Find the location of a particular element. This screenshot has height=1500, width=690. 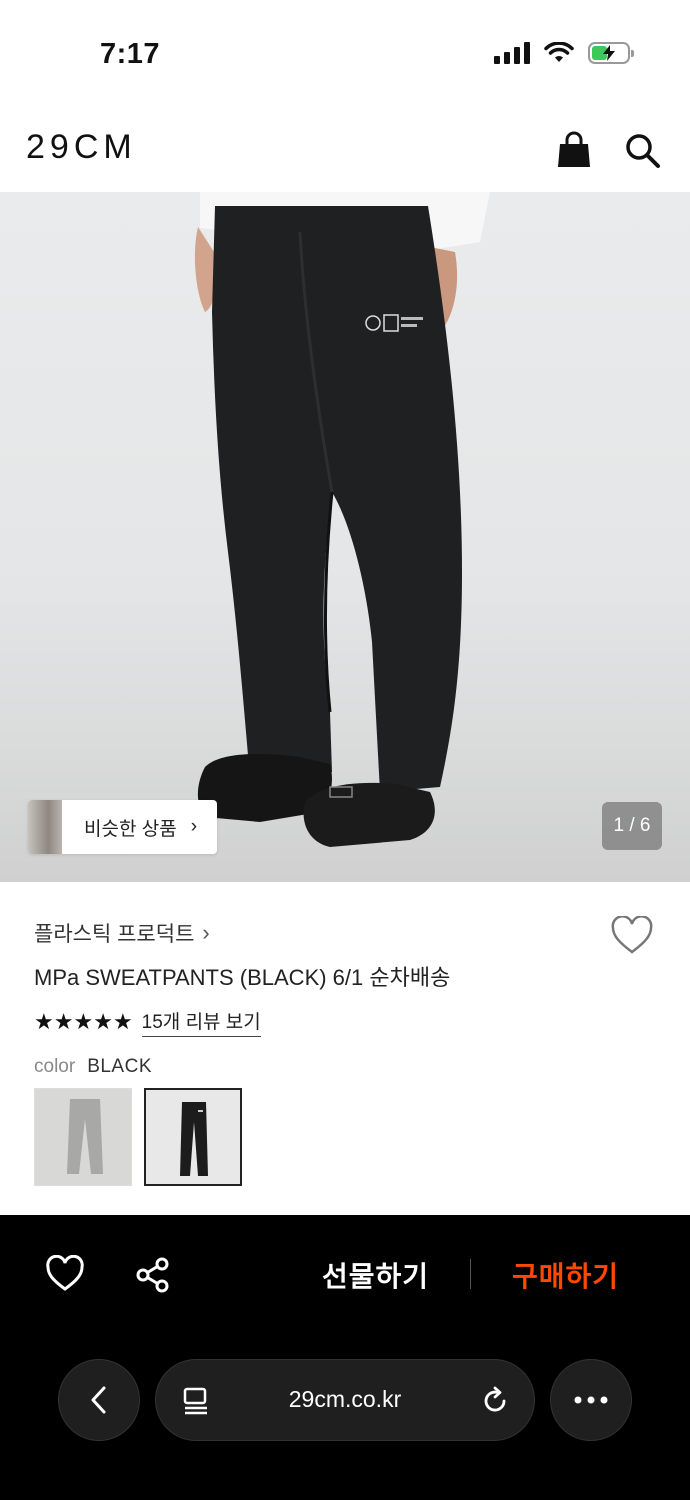

cellular-signal-icon is located at coordinates (512, 53).